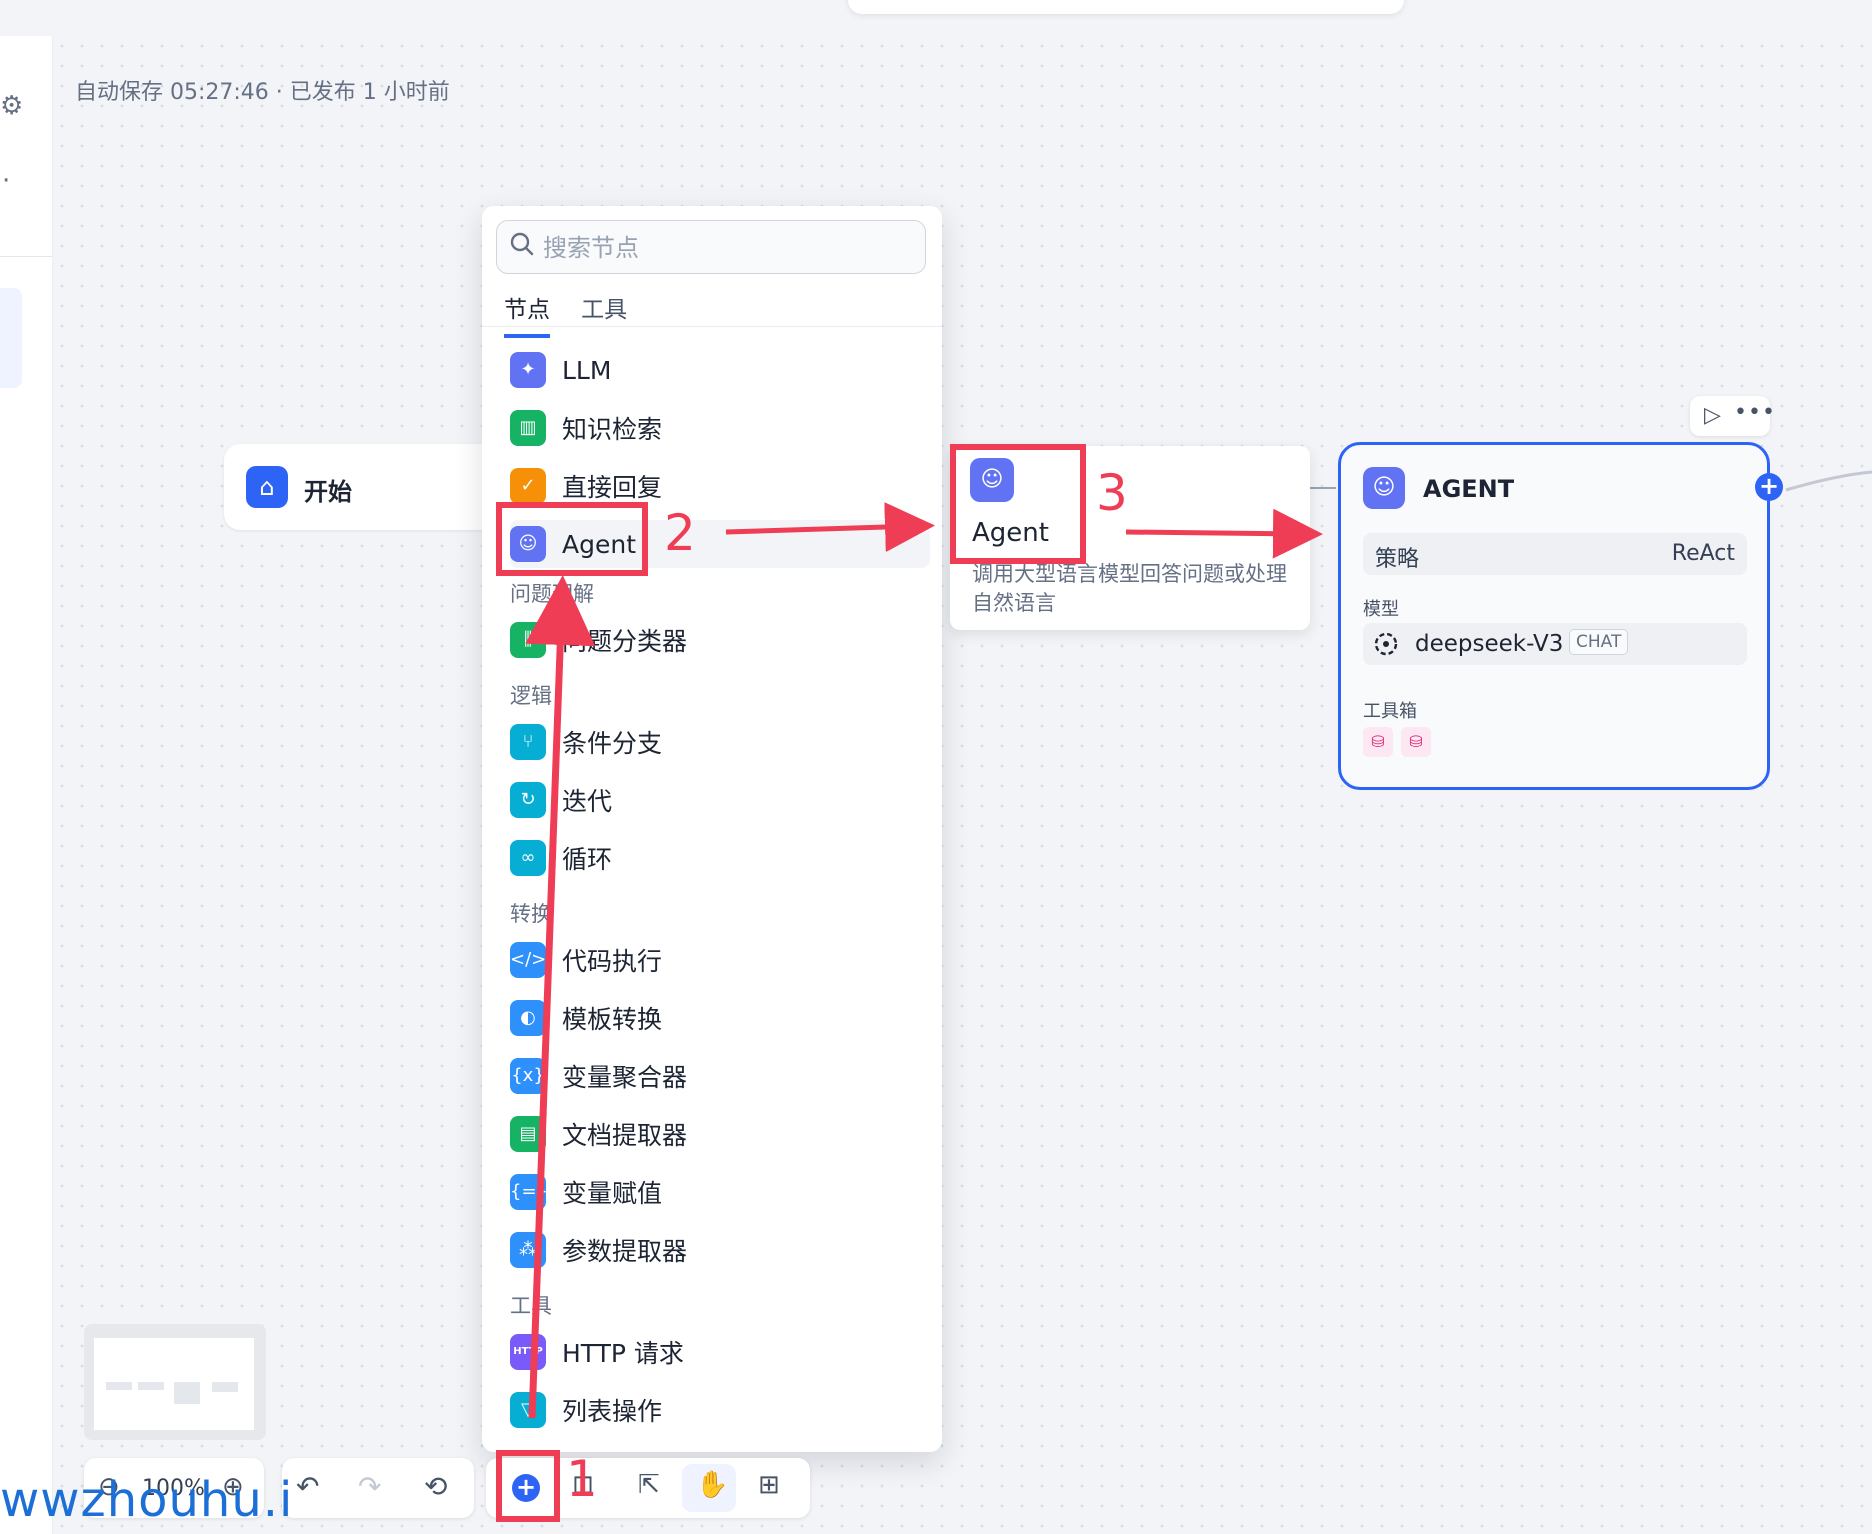  Describe the element at coordinates (147, 1500) in the screenshot. I see `watermark-text: wwzhouhu.i` at that location.